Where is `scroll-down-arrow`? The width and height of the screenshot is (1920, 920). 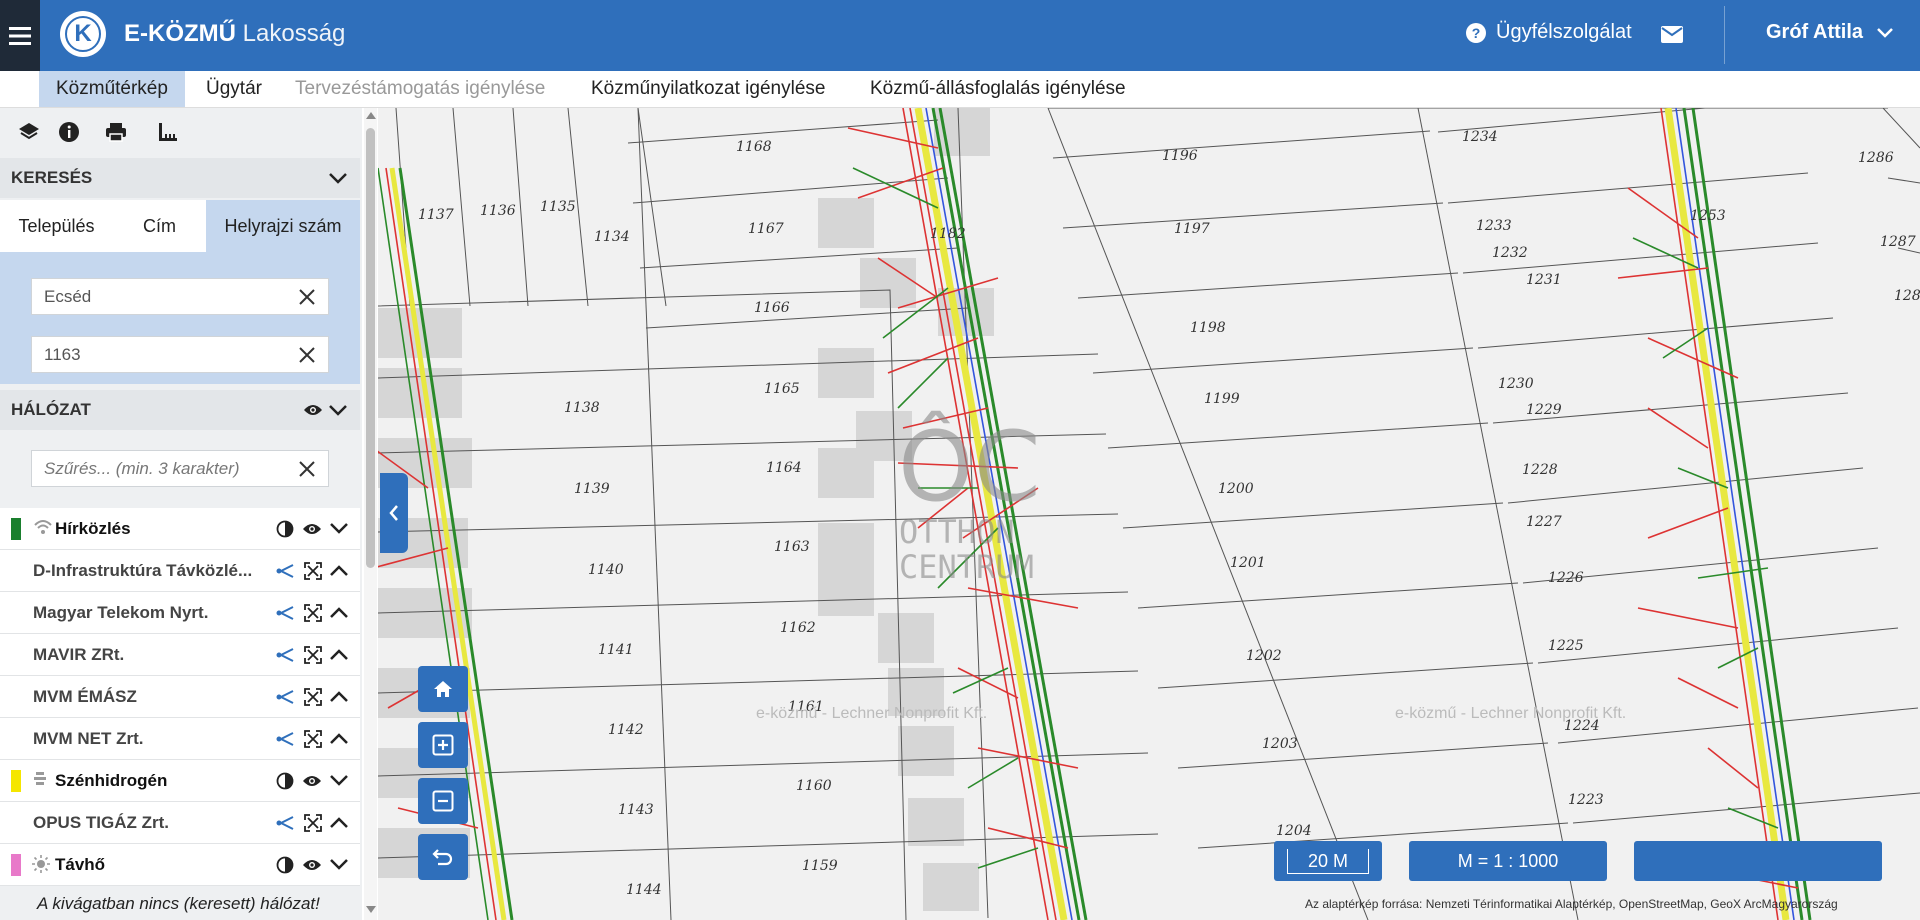 scroll-down-arrow is located at coordinates (371, 909).